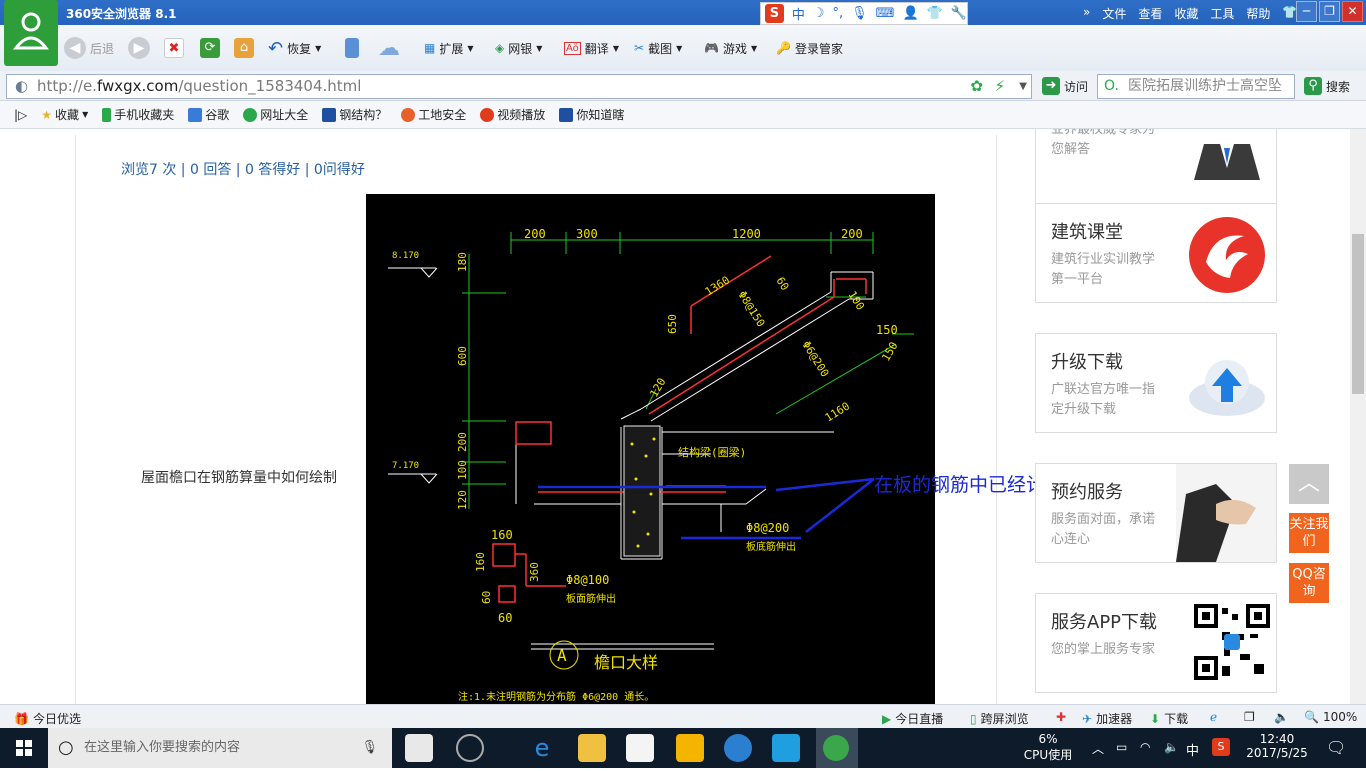 This screenshot has width=1366, height=771. I want to click on fav-mobile: 手机收藏夹, so click(138, 114).